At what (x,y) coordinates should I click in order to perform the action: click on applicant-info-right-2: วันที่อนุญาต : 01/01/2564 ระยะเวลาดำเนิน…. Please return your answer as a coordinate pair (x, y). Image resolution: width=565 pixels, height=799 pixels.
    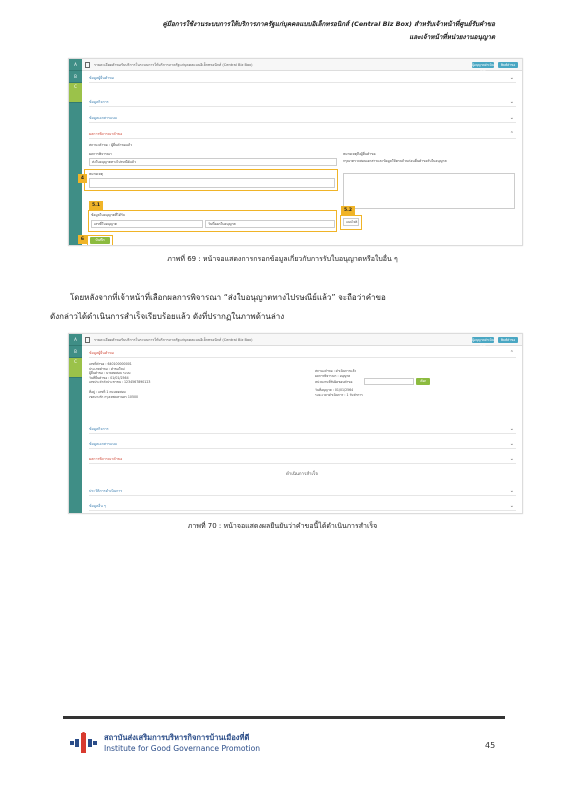
    Looking at the image, I should click on (339, 392).